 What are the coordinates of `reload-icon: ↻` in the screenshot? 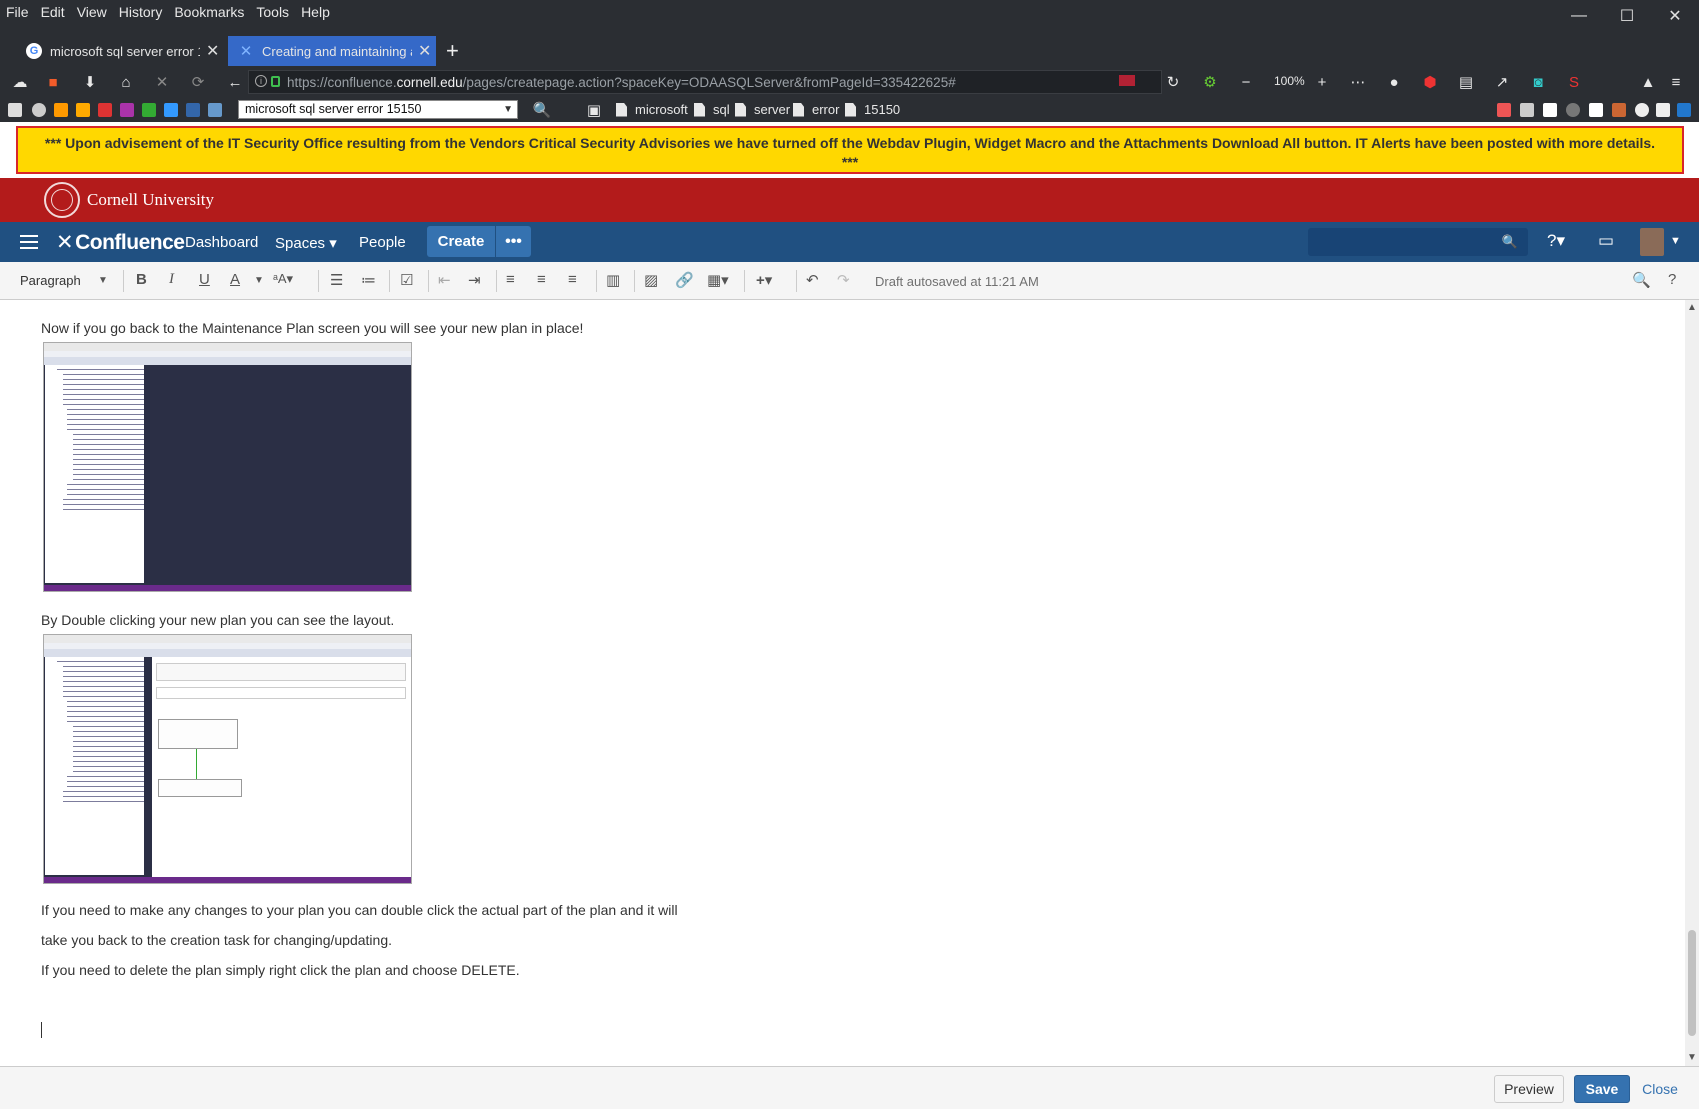 It's located at (1173, 82).